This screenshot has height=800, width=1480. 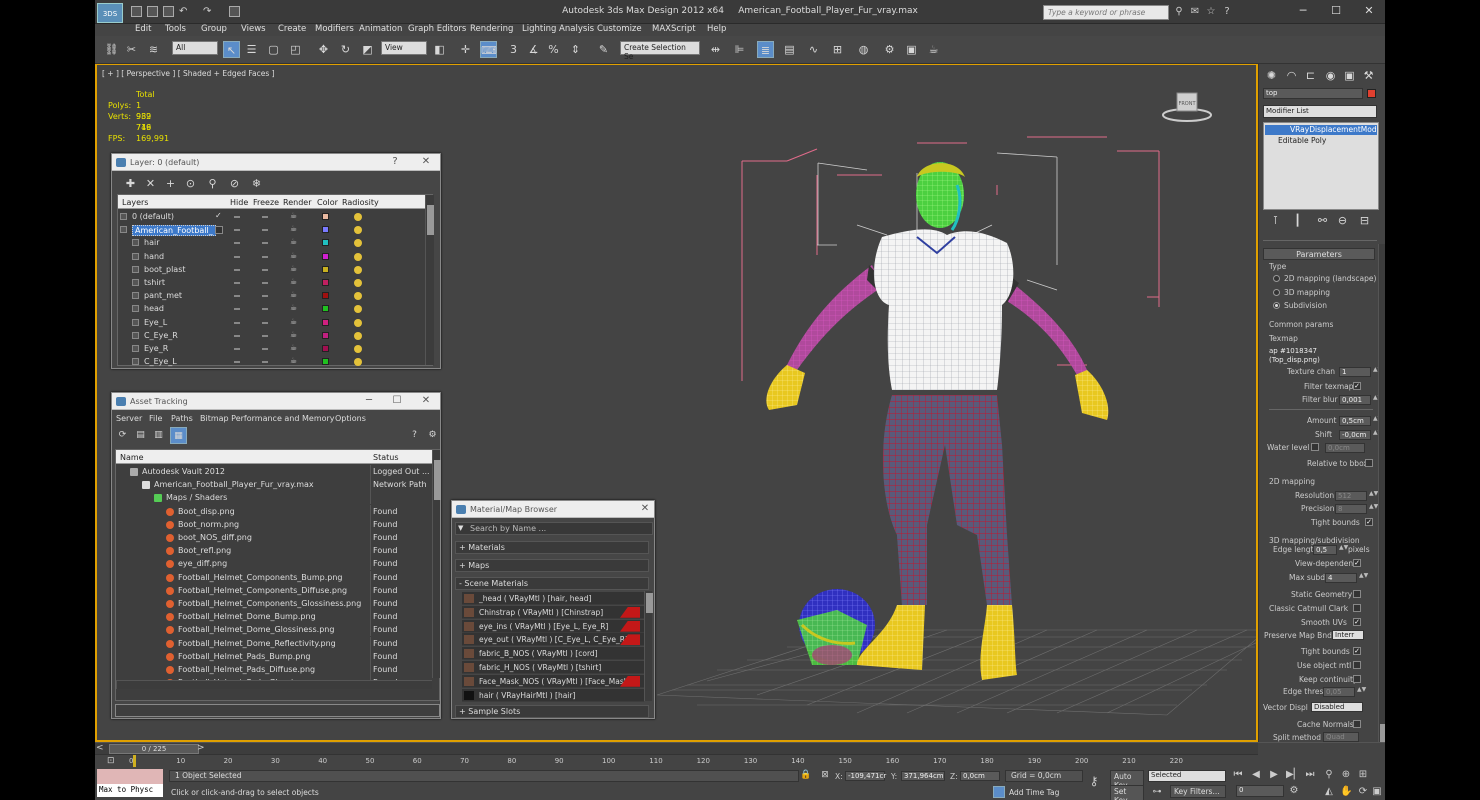 I want to click on spinner-snap-icon: ⇕, so click(x=575, y=49).